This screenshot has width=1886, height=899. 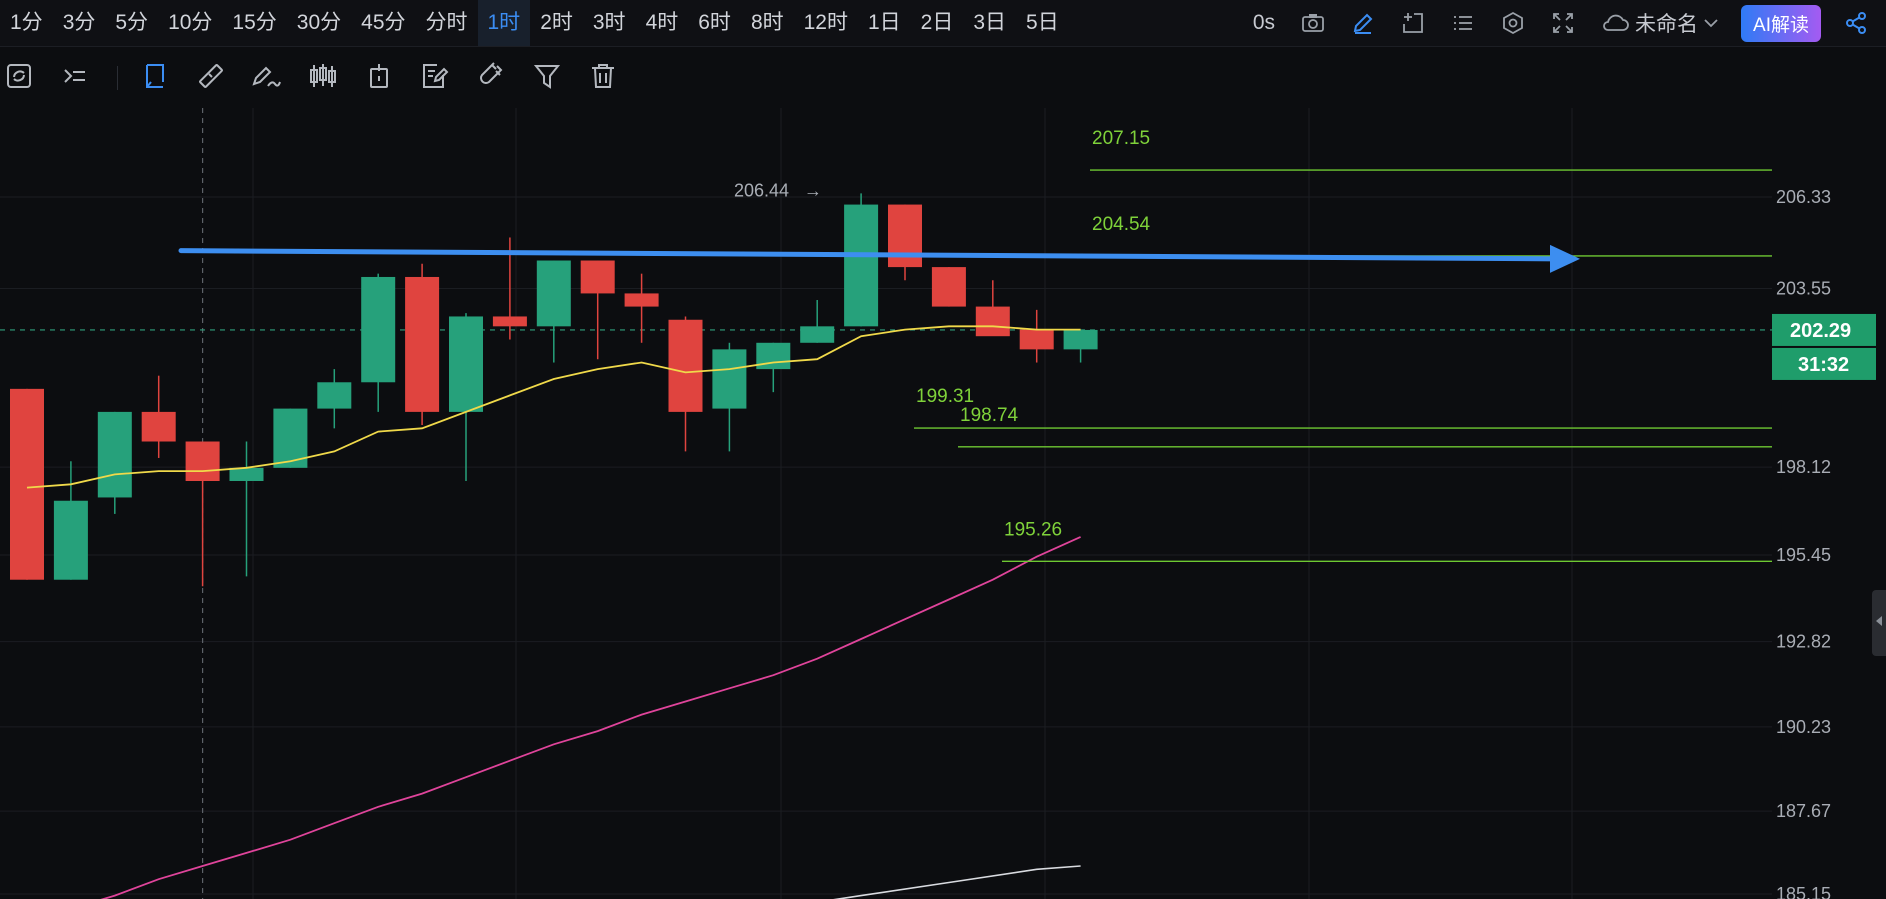 What do you see at coordinates (1121, 224) in the screenshot?
I see `level-label-1: 204.54` at bounding box center [1121, 224].